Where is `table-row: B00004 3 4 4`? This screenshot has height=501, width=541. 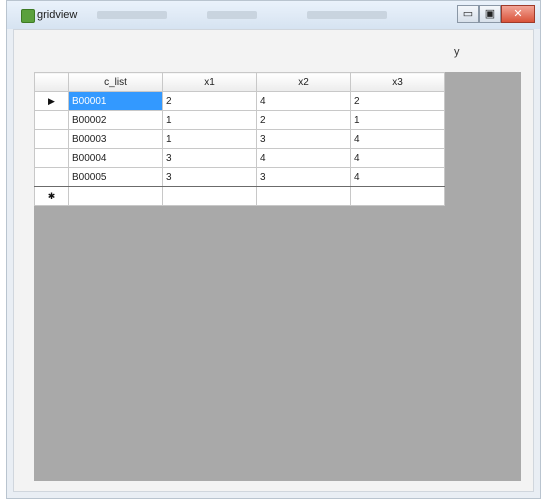 table-row: B00004 3 4 4 is located at coordinates (239, 158).